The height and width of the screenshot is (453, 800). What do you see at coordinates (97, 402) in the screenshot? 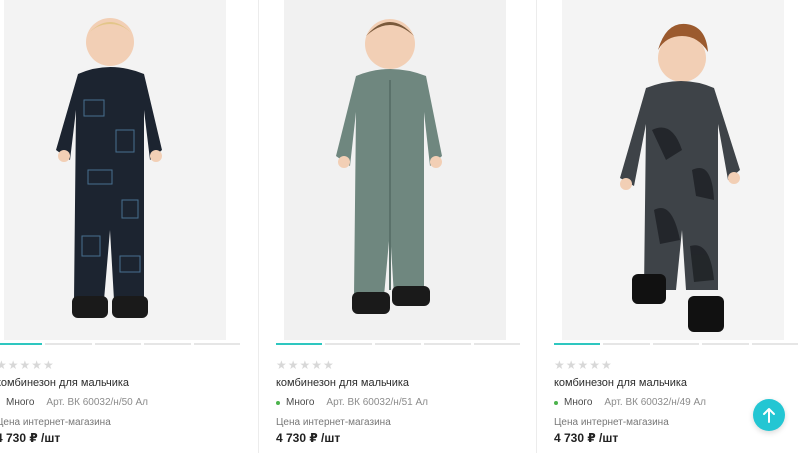
I see `sku-label: Арт. ВК 60032/н/50 Ал` at bounding box center [97, 402].